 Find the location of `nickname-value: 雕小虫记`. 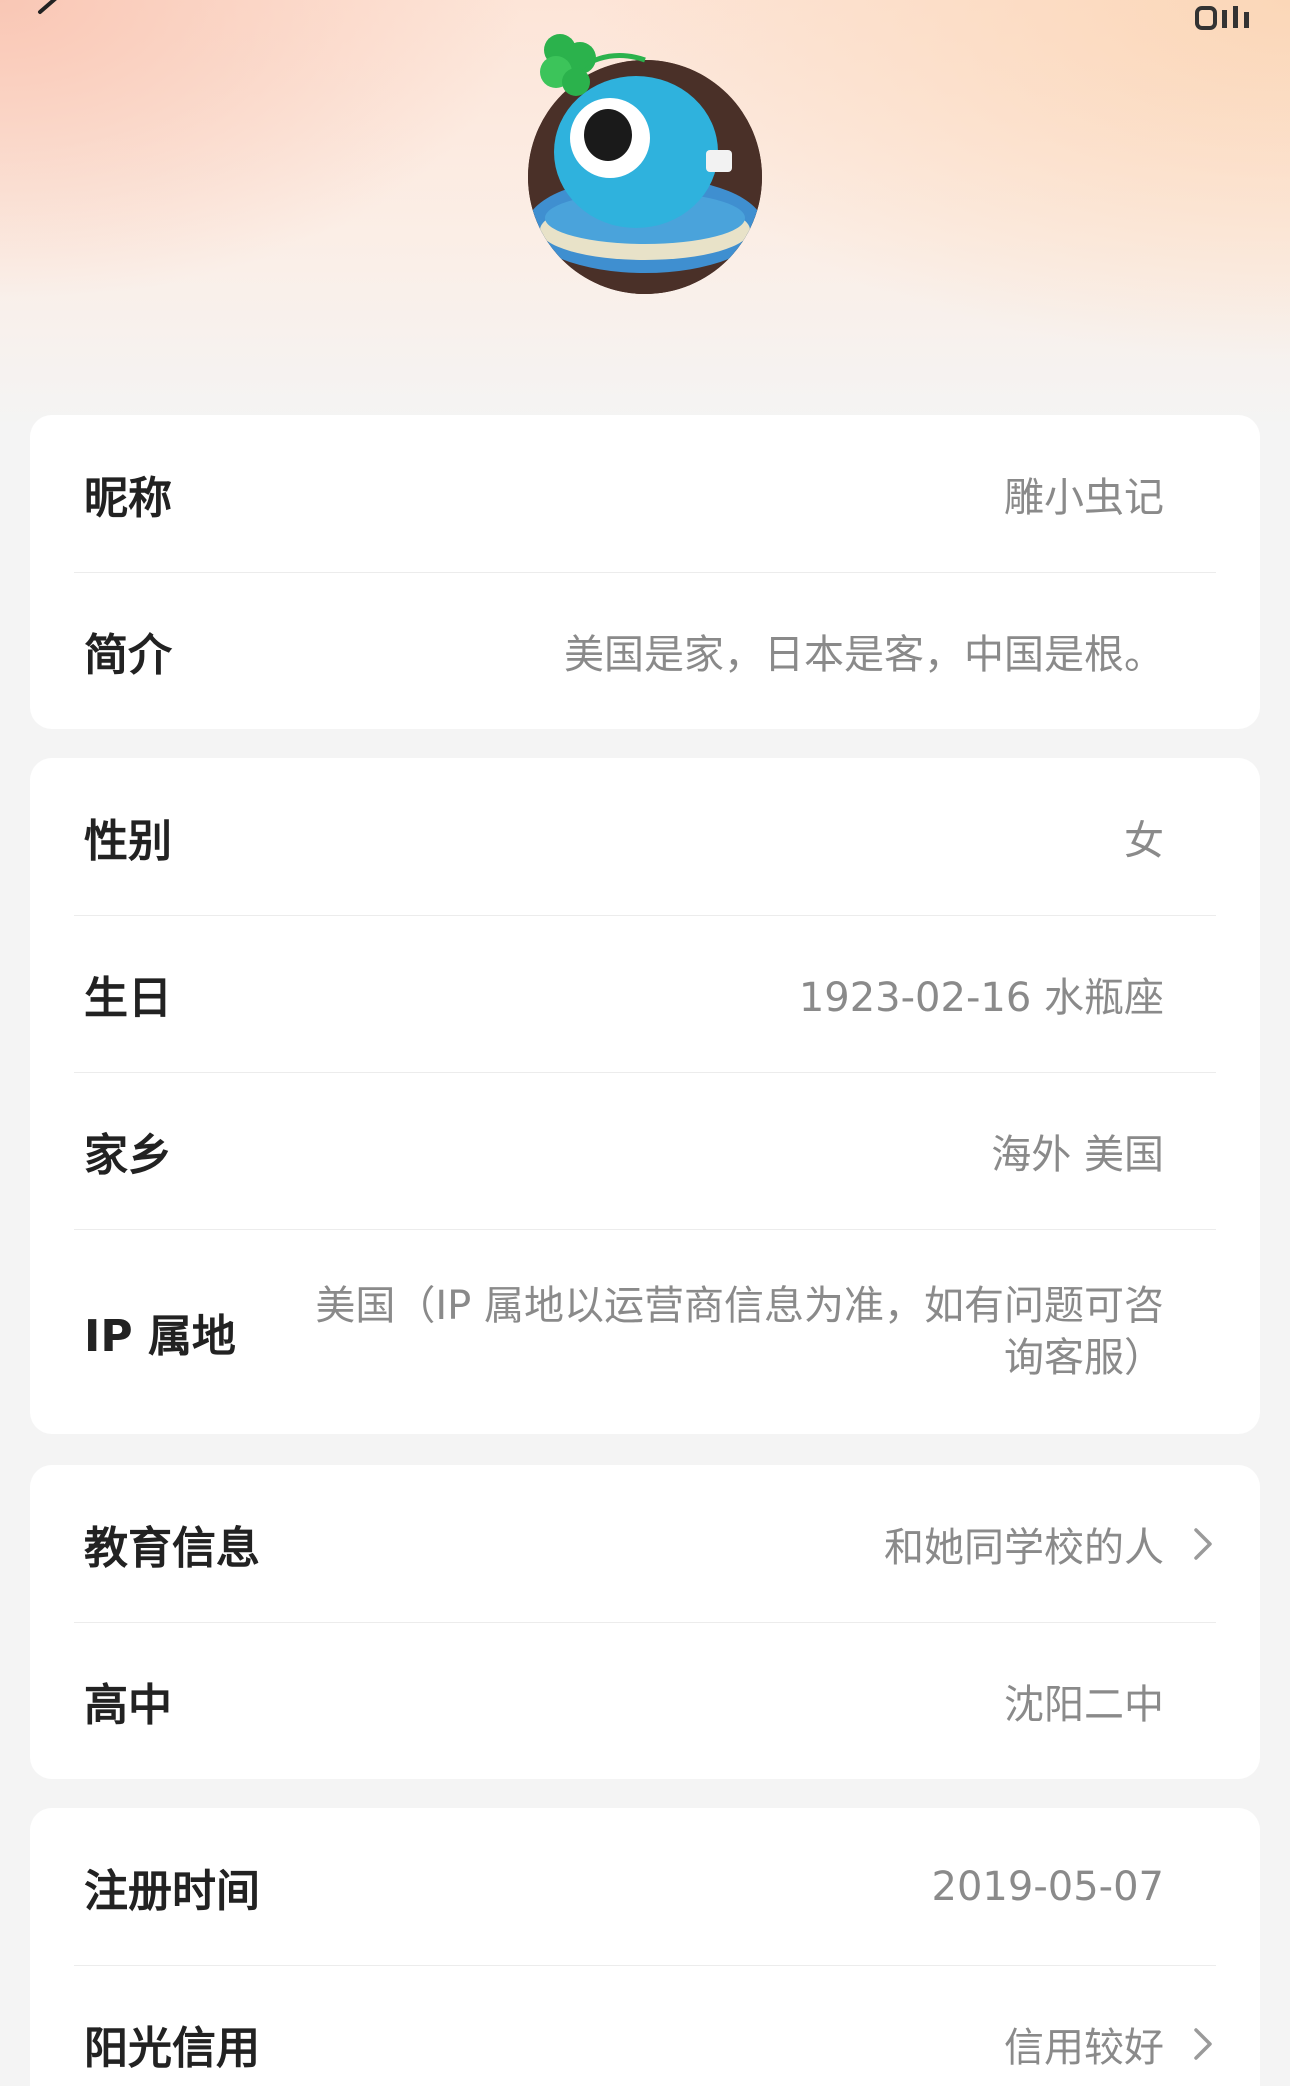

nickname-value: 雕小虫记 is located at coordinates (1084, 497).